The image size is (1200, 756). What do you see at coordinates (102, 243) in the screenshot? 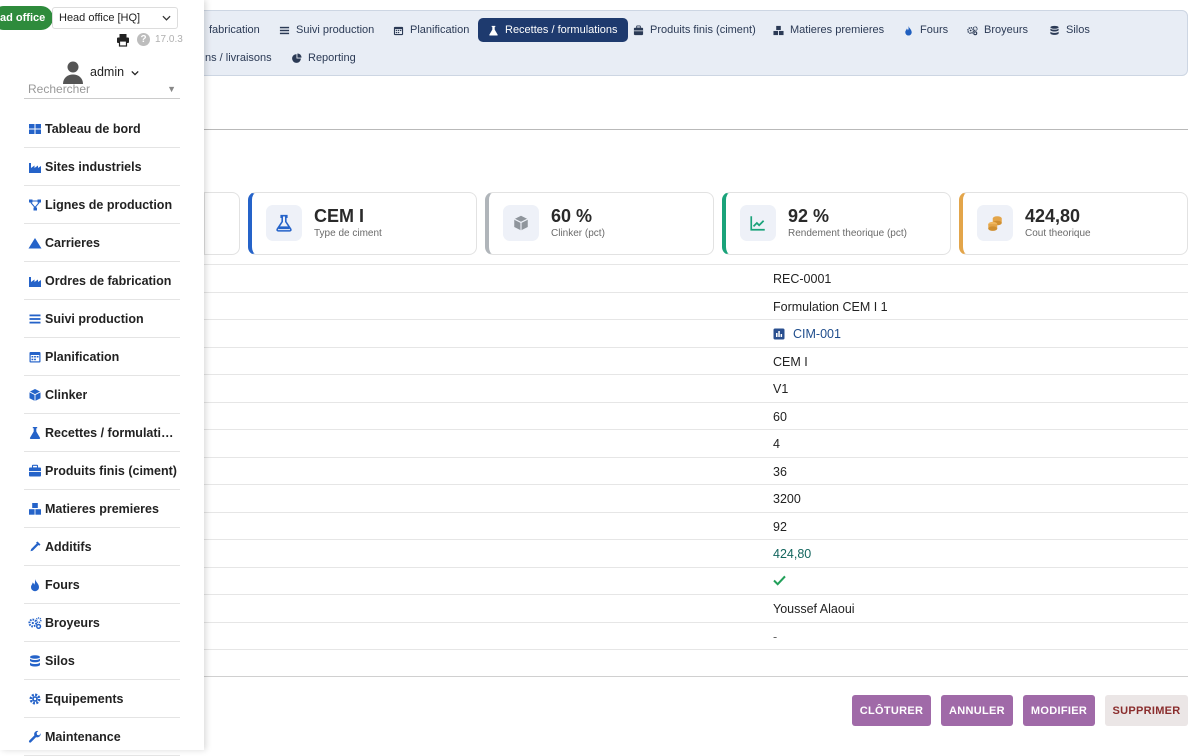
I see `sidebar-item-carrieres: Carrieres` at bounding box center [102, 243].